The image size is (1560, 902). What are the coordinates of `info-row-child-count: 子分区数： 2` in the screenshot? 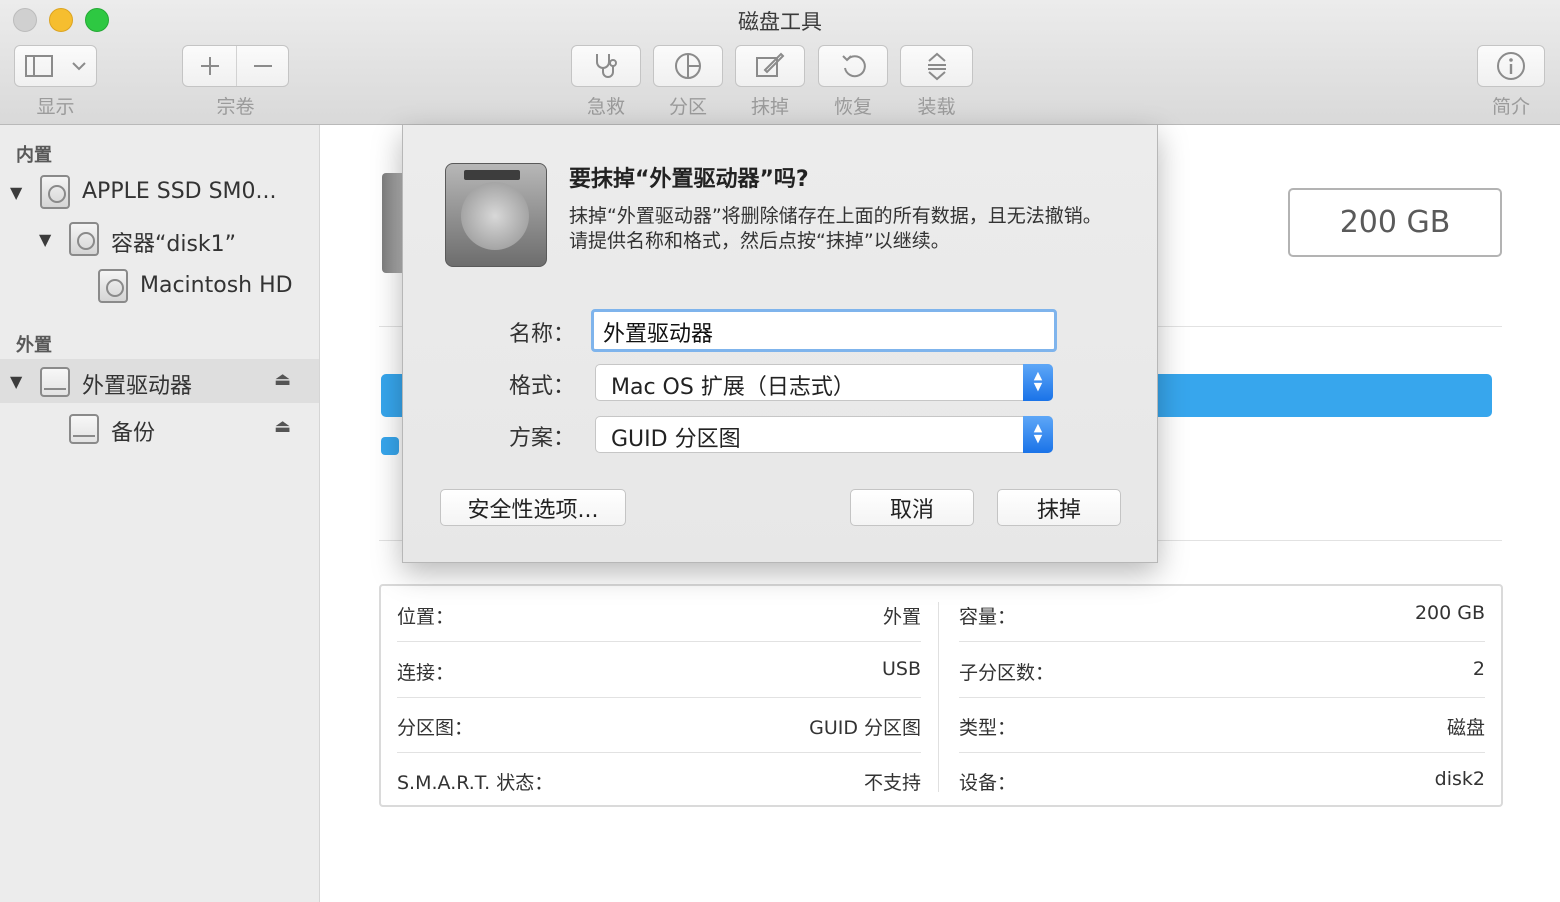 It's located at (1222, 669).